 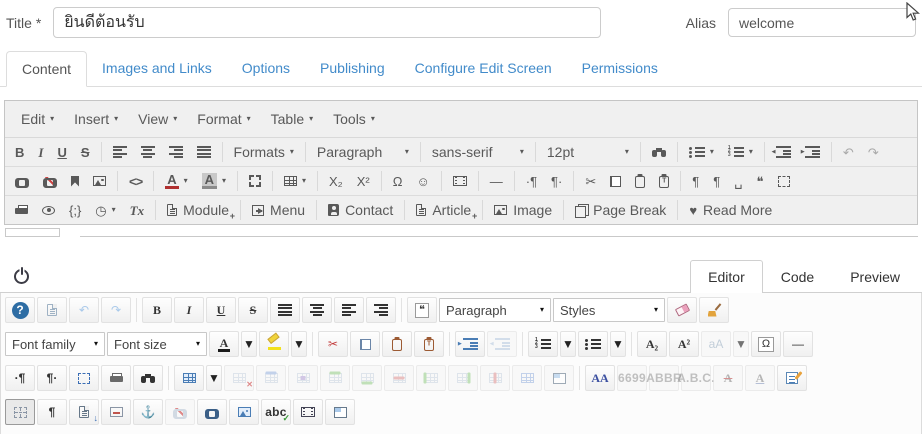 I want to click on undo-button-jce: ↶, so click(x=84, y=310).